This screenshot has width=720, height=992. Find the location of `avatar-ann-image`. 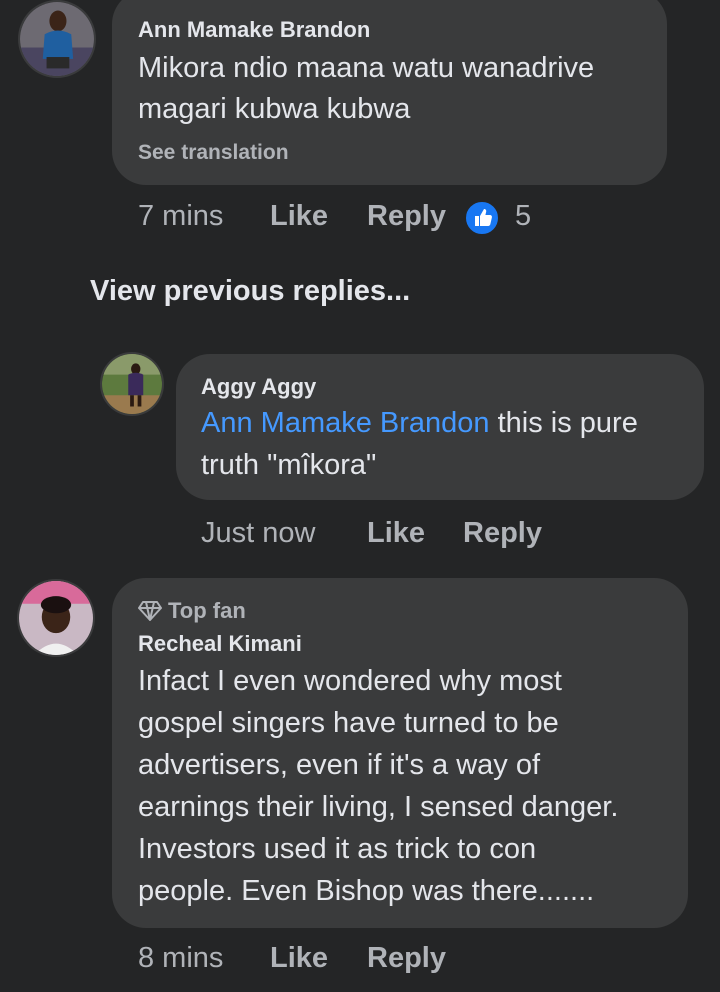

avatar-ann-image is located at coordinates (57, 39).